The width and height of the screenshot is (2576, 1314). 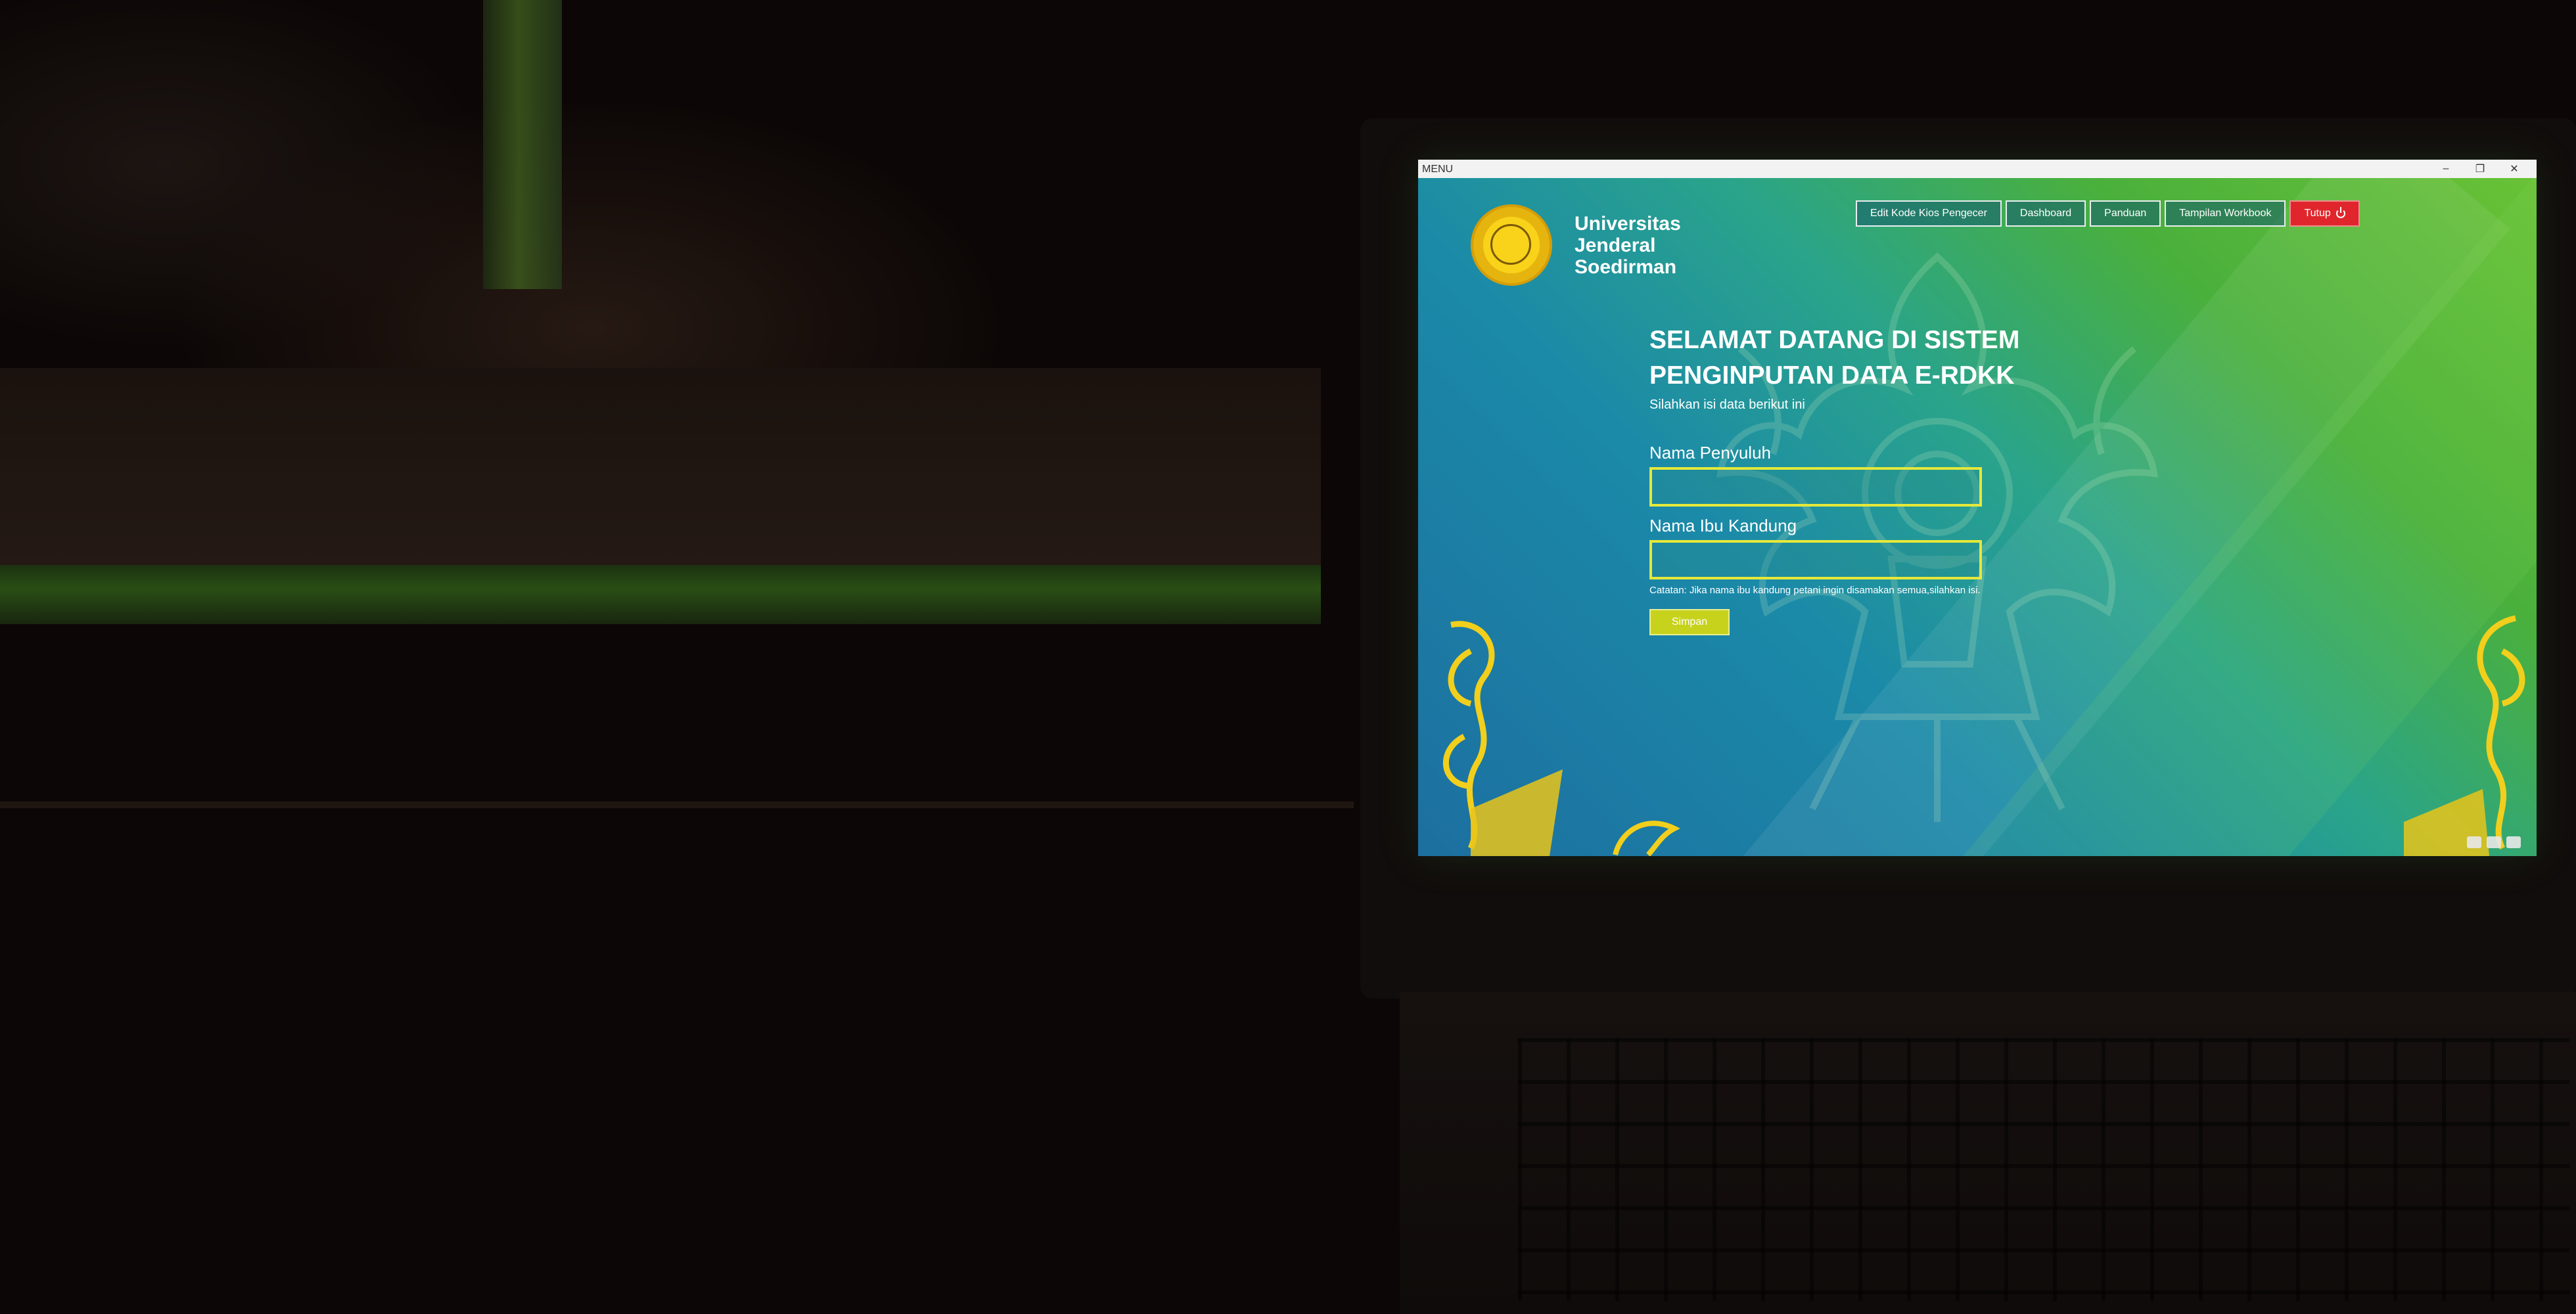 I want to click on university-name: Universitas Jenderal Soedirman, so click(x=1628, y=245).